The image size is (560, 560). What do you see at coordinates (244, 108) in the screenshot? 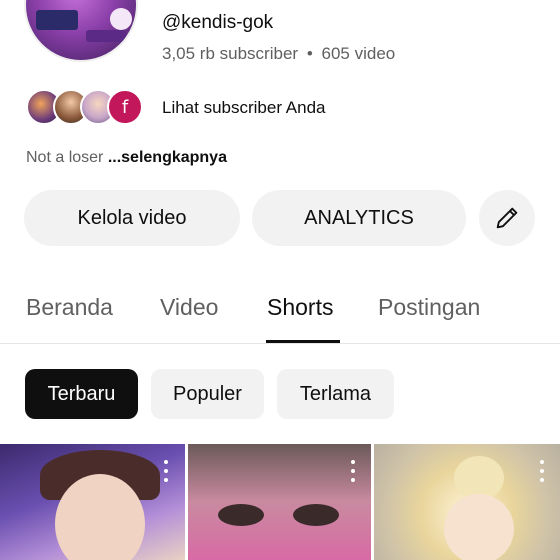
I see `view-subscribers-link: Lihat subscriber Anda` at bounding box center [244, 108].